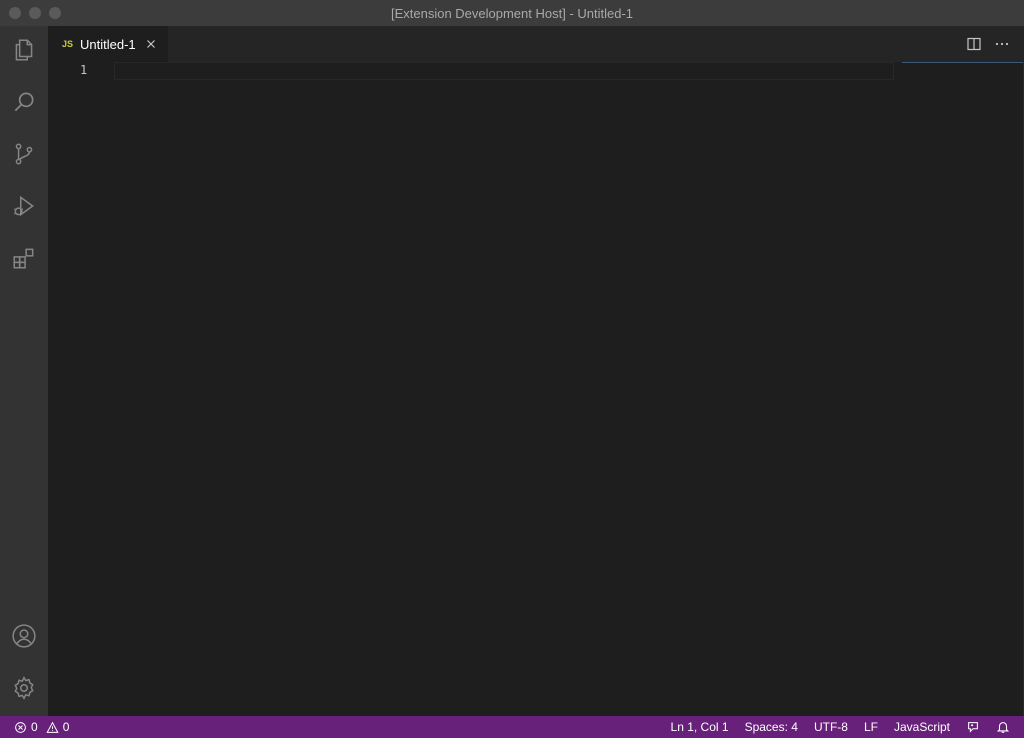 The height and width of the screenshot is (738, 1024). What do you see at coordinates (52, 727) in the screenshot?
I see `warning-icon` at bounding box center [52, 727].